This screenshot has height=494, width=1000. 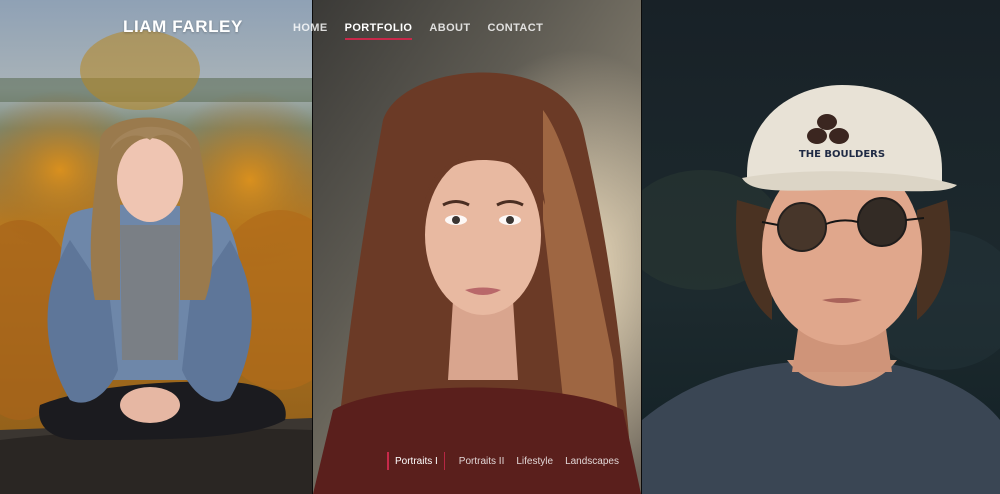 What do you see at coordinates (592, 461) in the screenshot?
I see `category-landscapes: Landscapes` at bounding box center [592, 461].